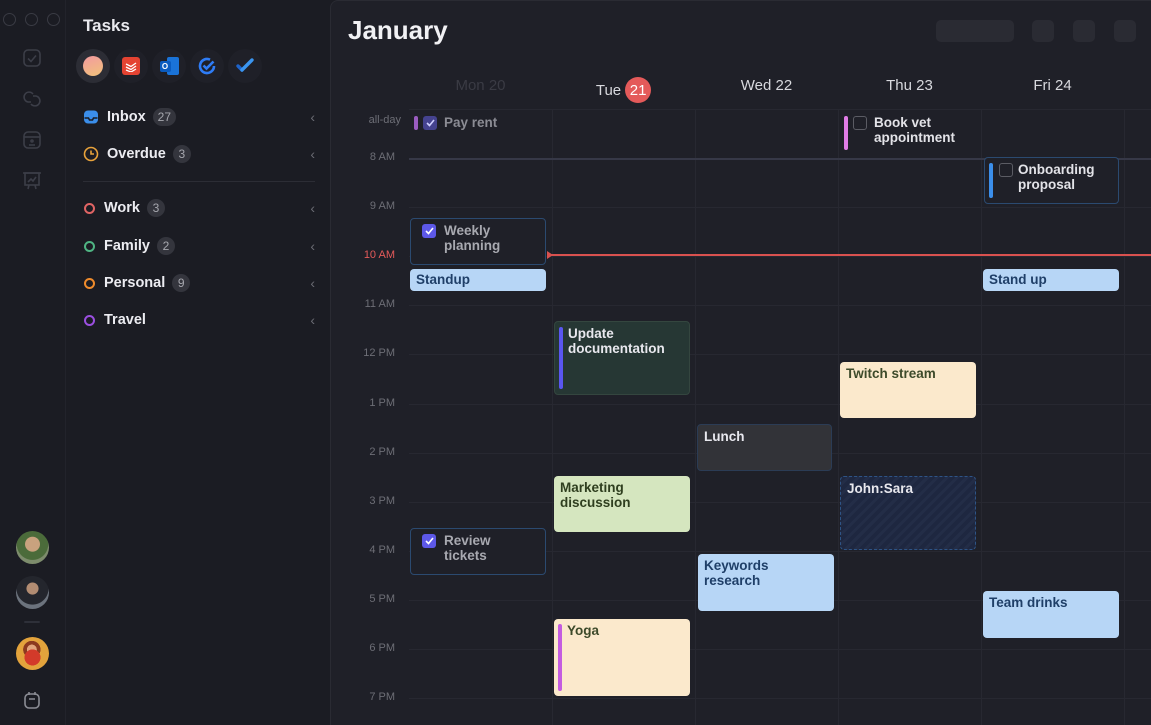 This screenshot has width=1151, height=725. I want to click on project-item-travel: Travel ‹, so click(199, 320).